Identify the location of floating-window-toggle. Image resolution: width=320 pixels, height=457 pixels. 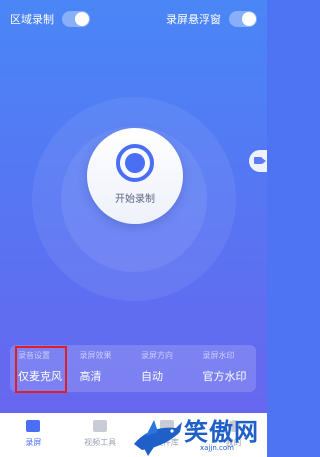
(243, 19).